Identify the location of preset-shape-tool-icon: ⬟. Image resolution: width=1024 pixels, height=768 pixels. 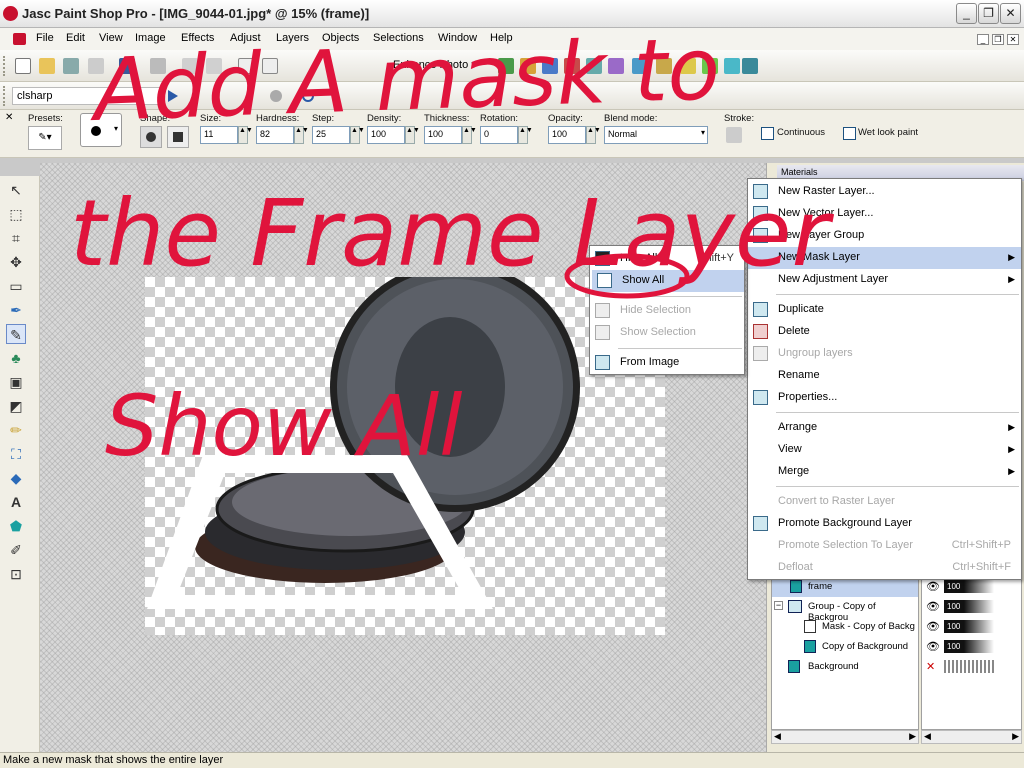
(16, 526).